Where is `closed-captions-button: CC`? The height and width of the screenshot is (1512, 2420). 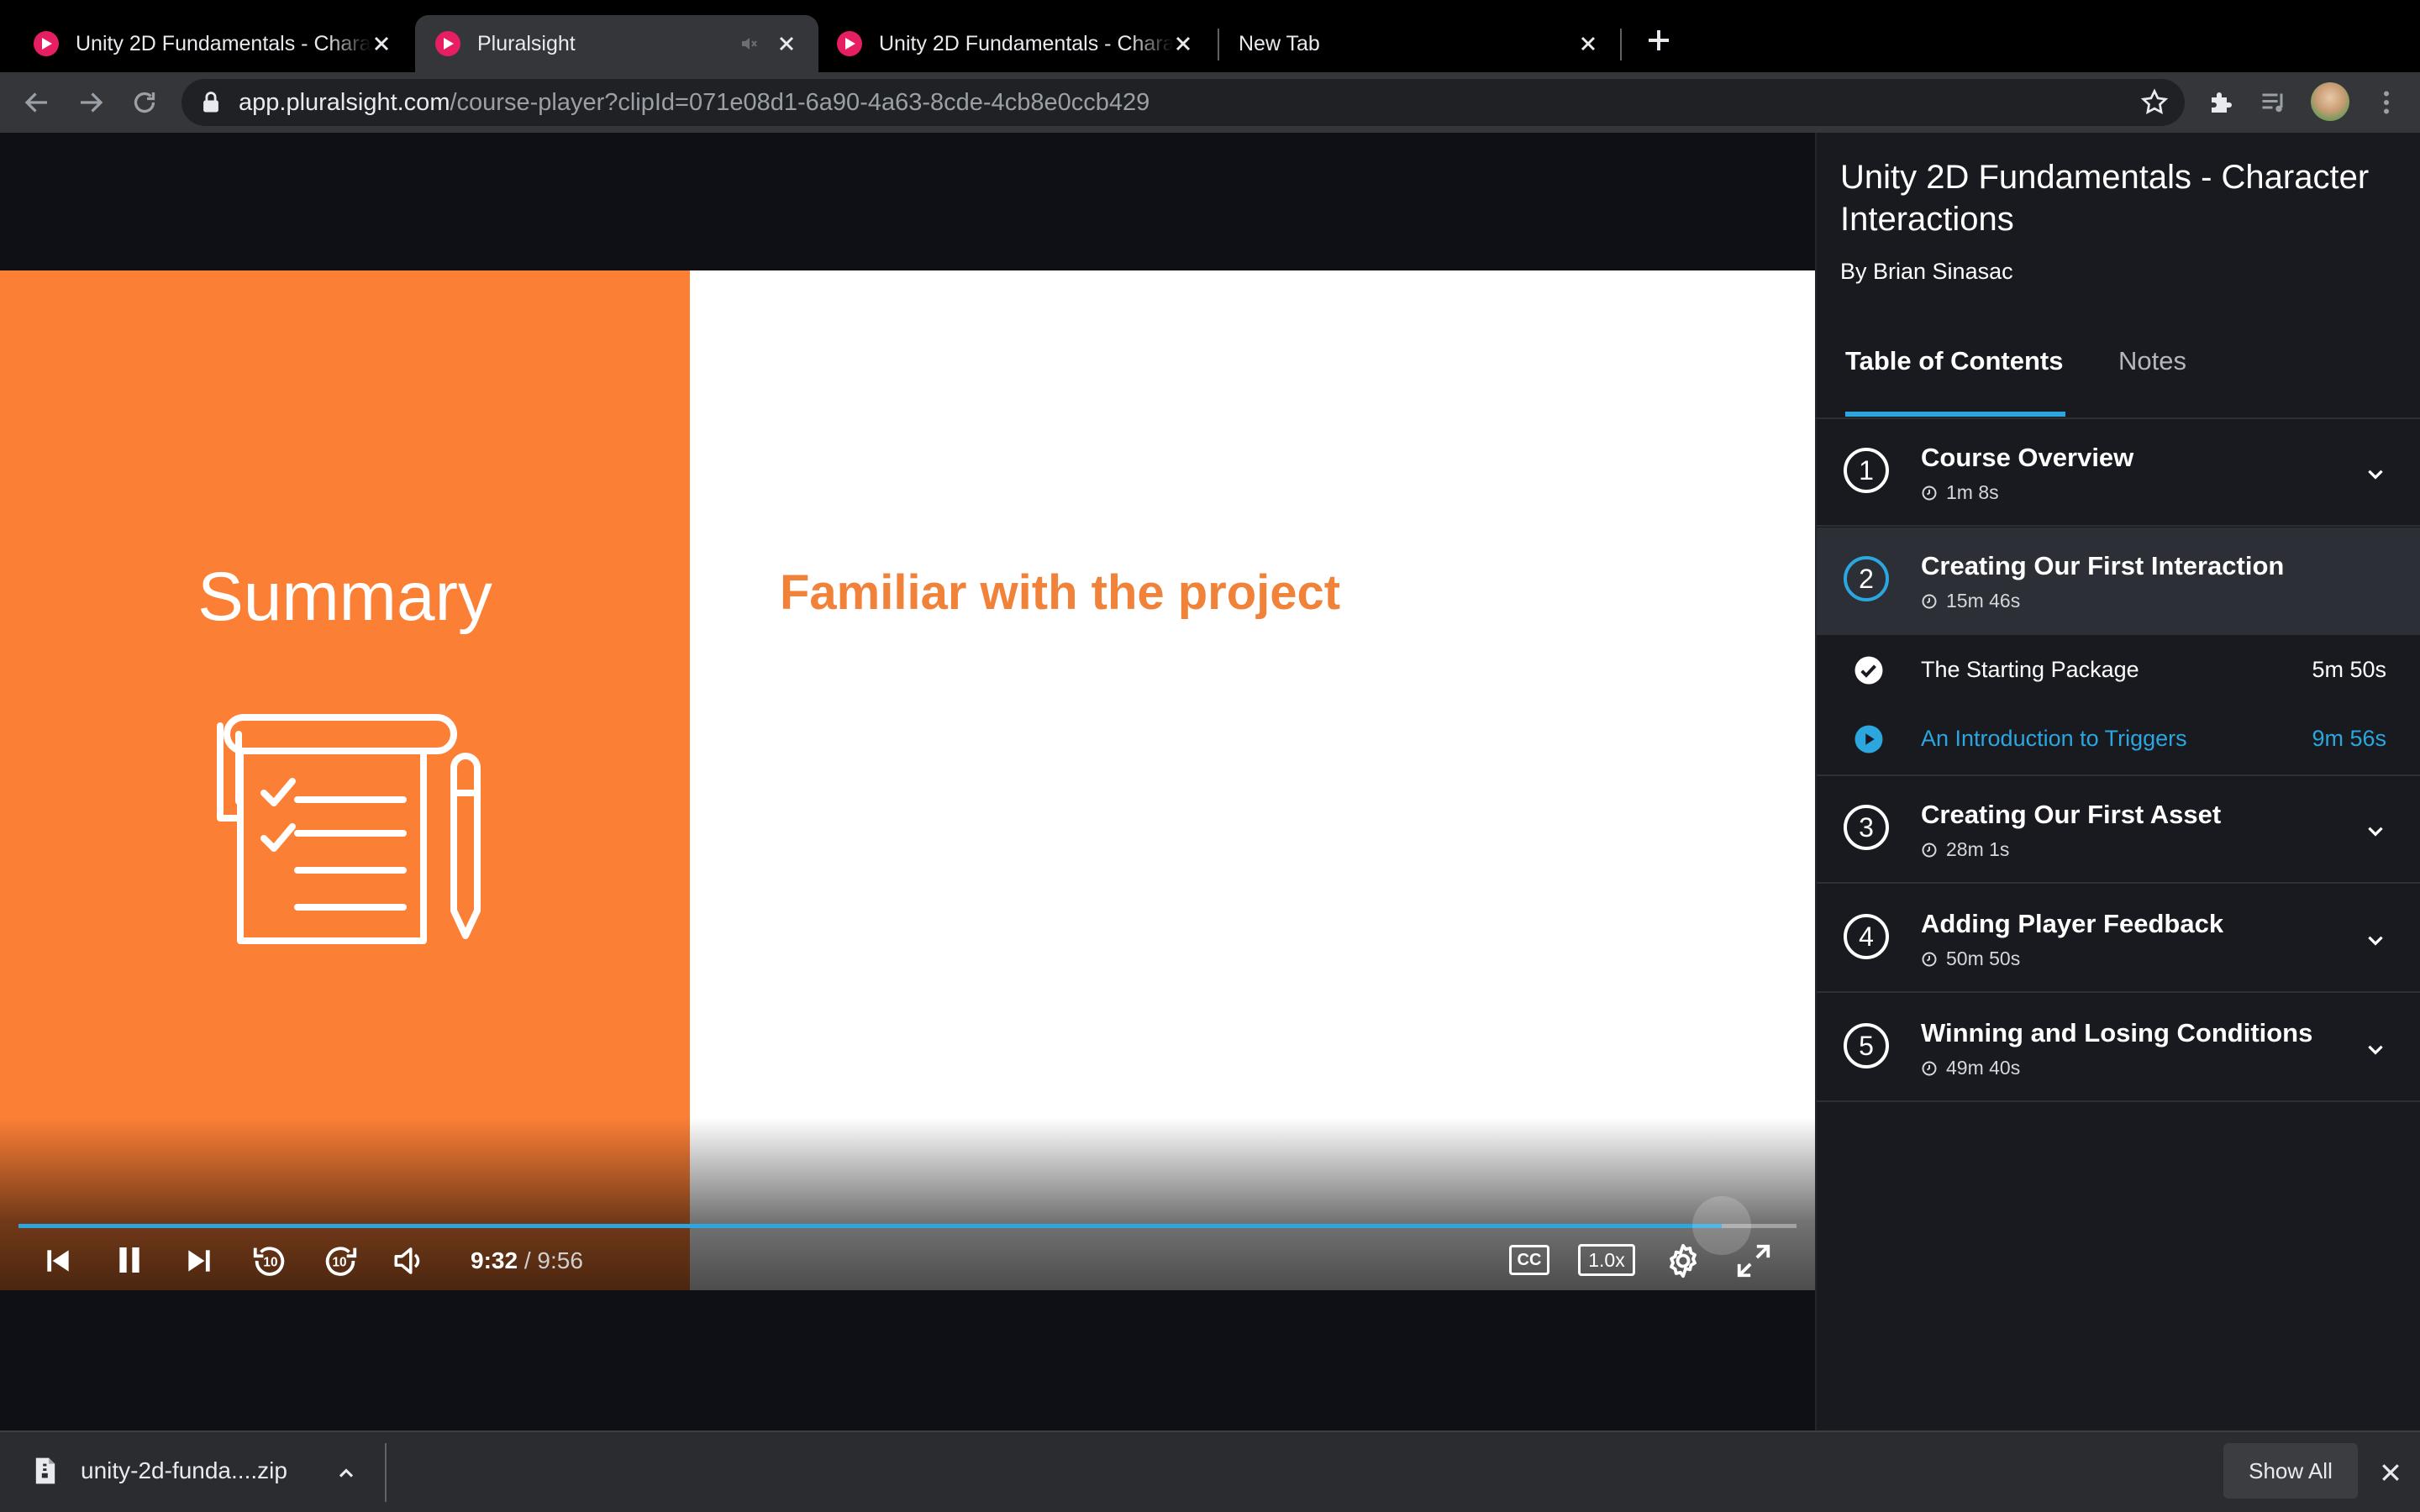 closed-captions-button: CC is located at coordinates (1529, 1260).